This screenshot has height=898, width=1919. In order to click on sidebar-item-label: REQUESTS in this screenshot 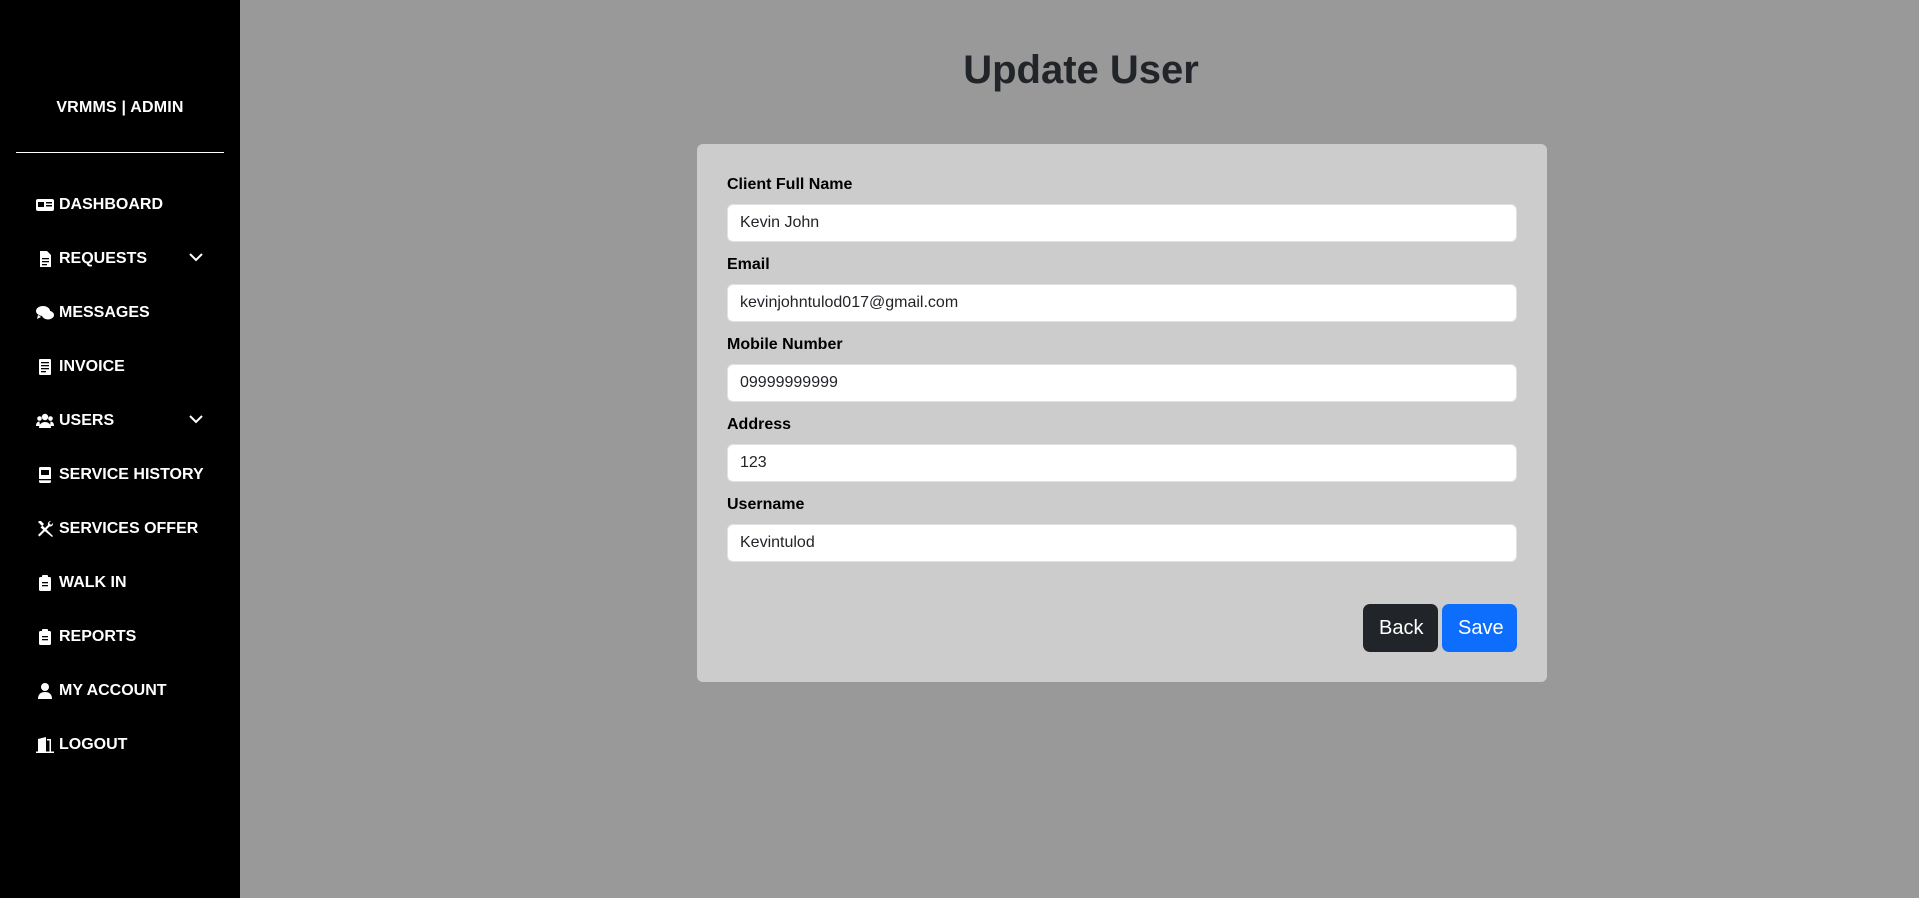, I will do `click(103, 258)`.